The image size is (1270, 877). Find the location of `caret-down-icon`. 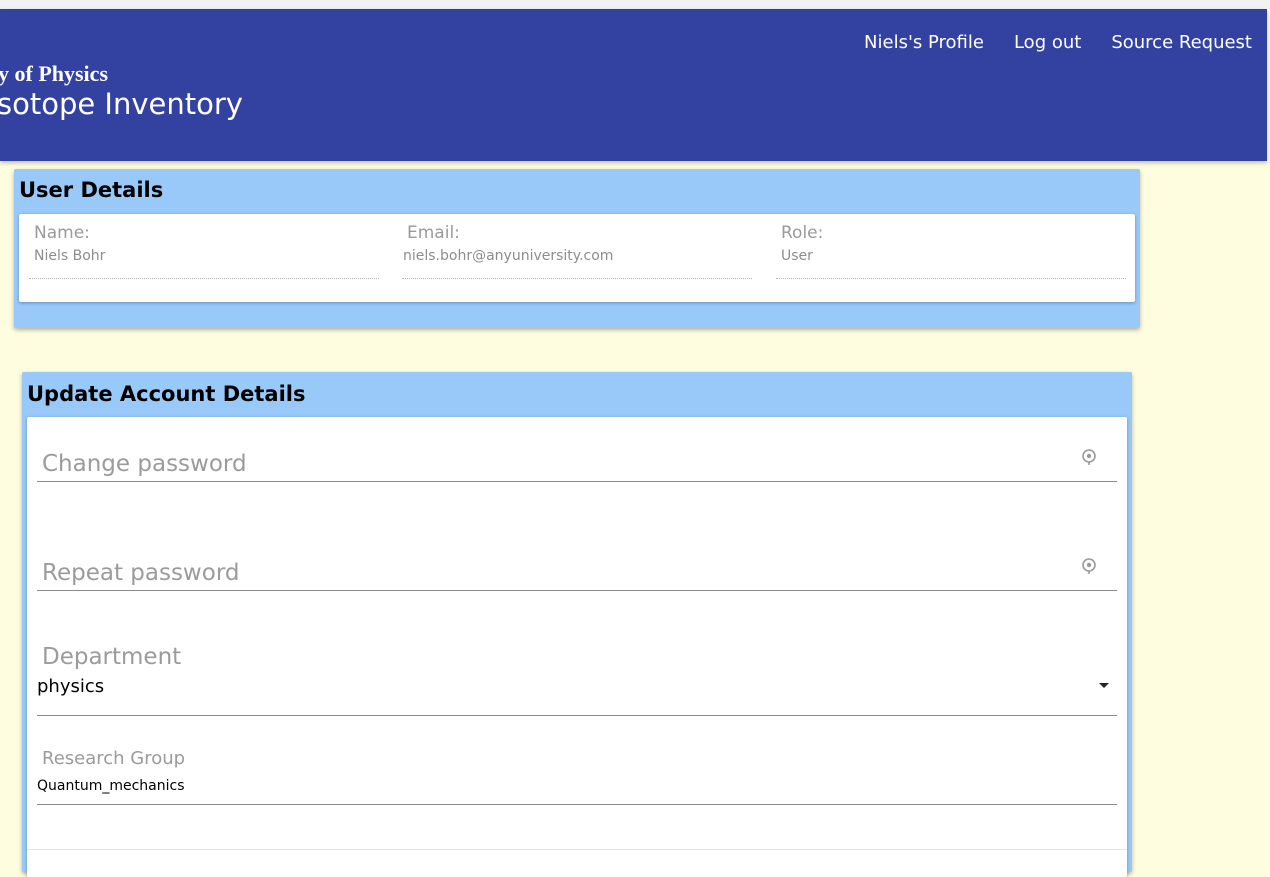

caret-down-icon is located at coordinates (1104, 685).